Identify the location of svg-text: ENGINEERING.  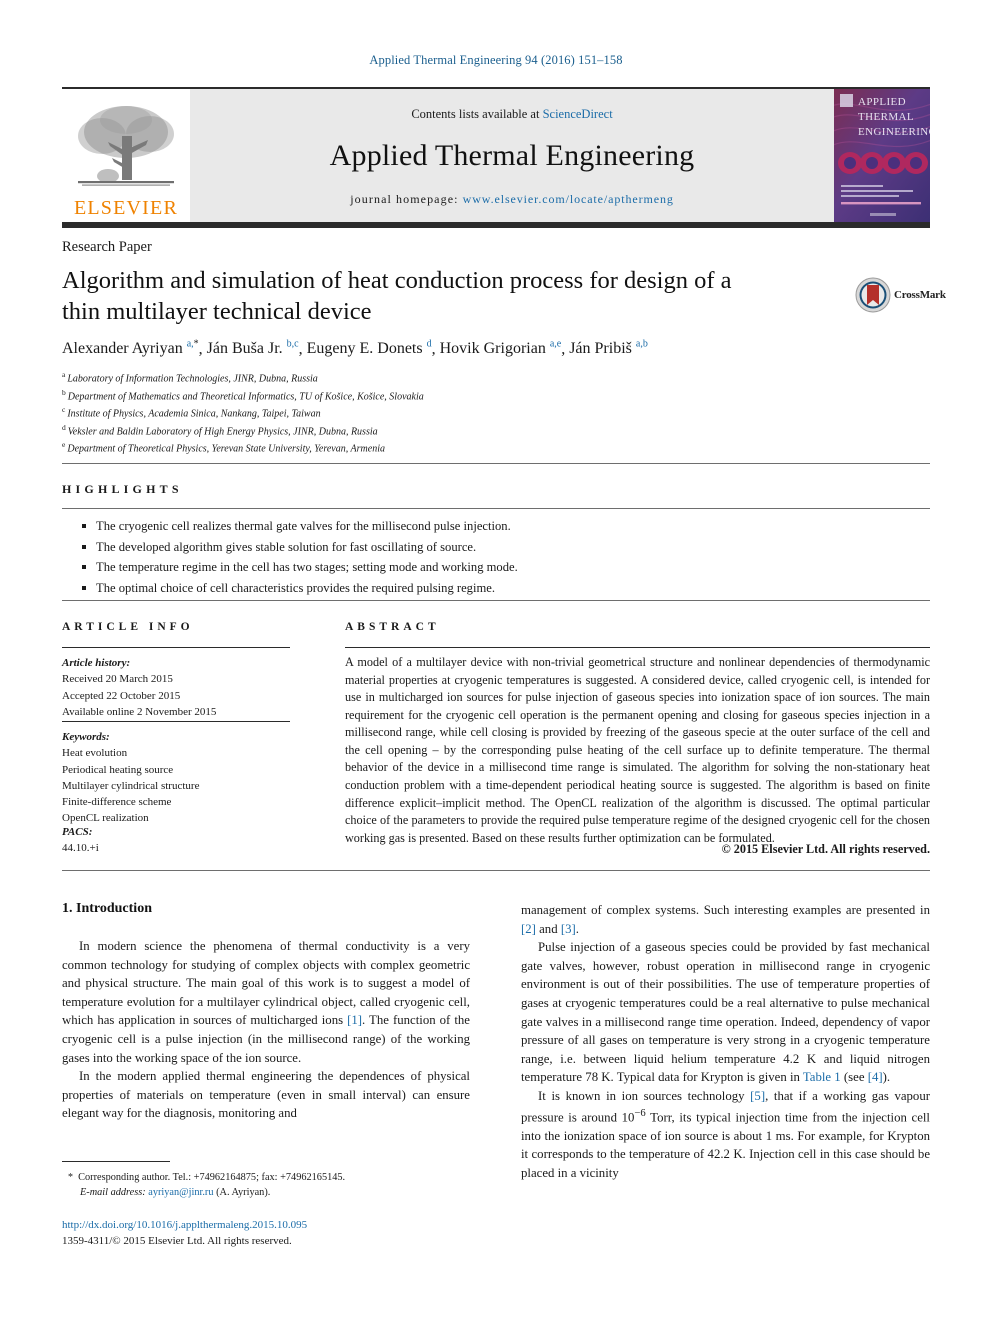
(894, 132).